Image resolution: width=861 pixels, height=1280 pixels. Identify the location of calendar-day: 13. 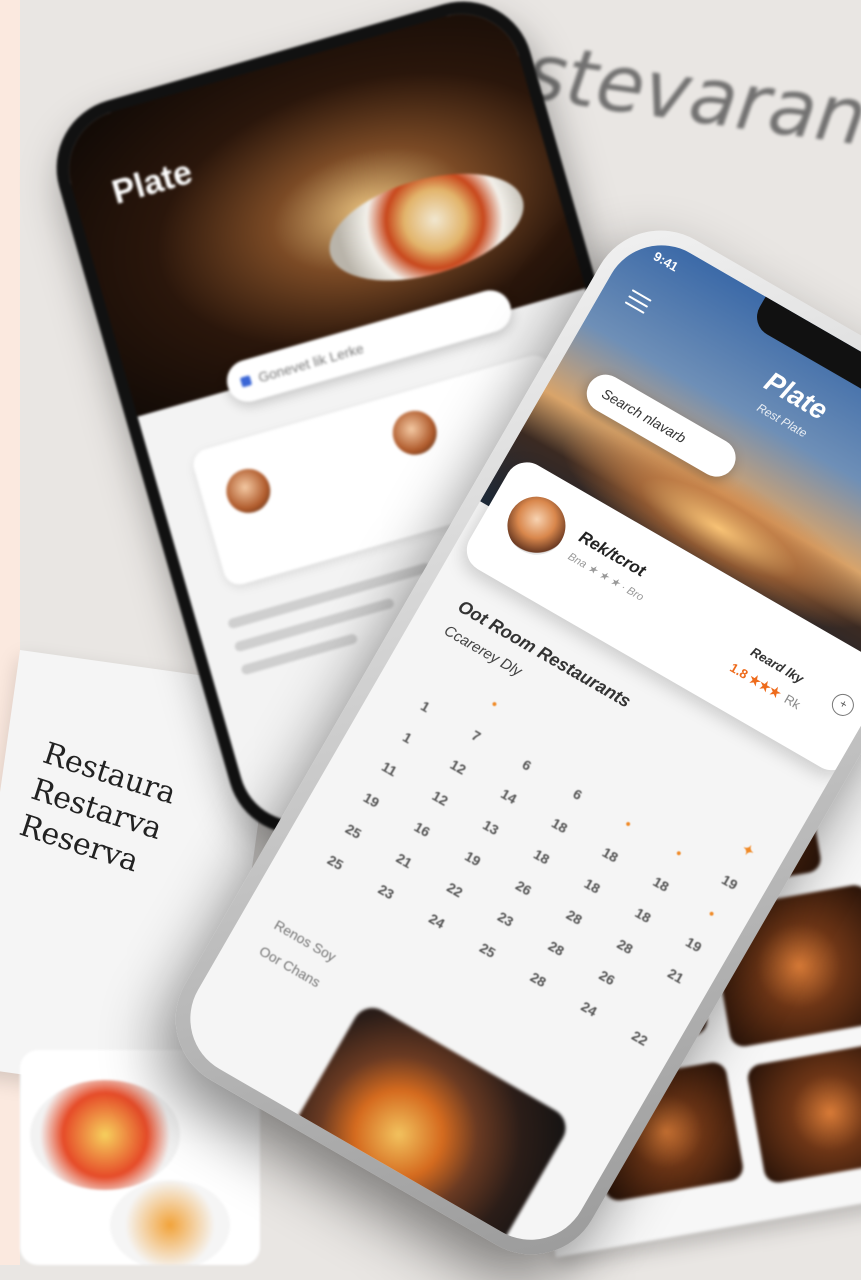
(491, 827).